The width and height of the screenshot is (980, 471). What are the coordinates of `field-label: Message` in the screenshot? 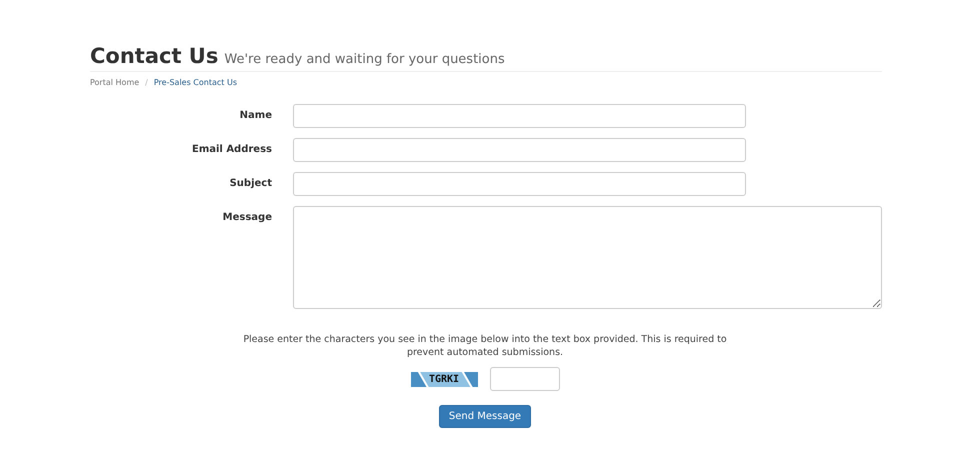 It's located at (247, 218).